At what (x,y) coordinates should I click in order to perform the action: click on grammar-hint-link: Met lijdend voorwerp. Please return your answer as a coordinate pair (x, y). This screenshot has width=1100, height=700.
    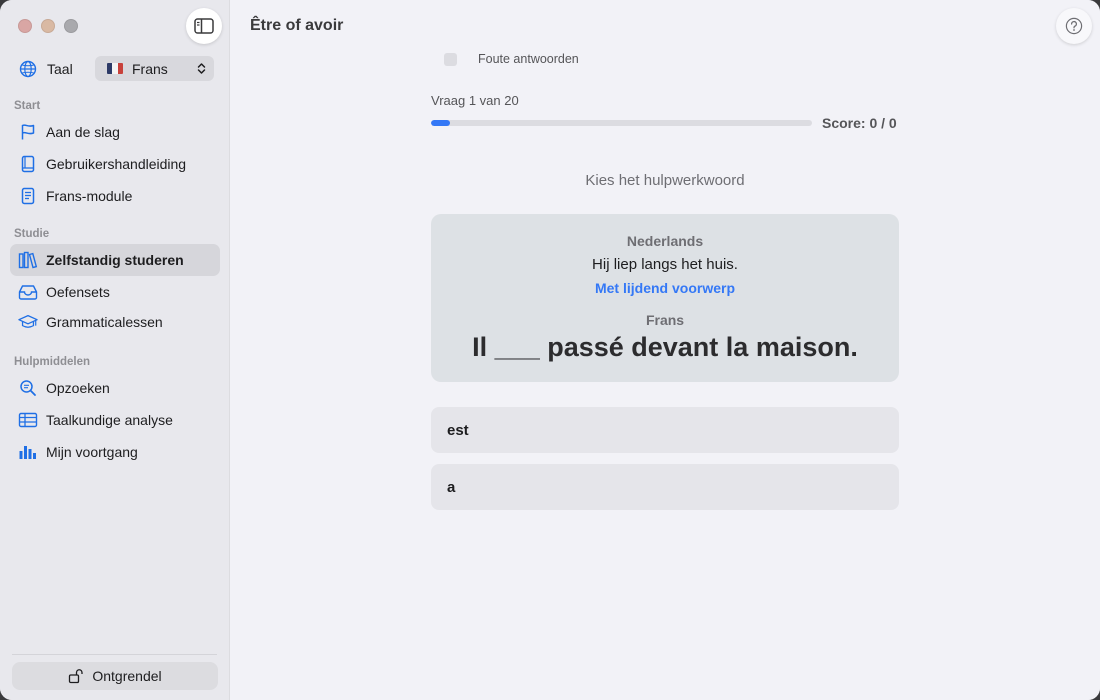
    Looking at the image, I should click on (665, 288).